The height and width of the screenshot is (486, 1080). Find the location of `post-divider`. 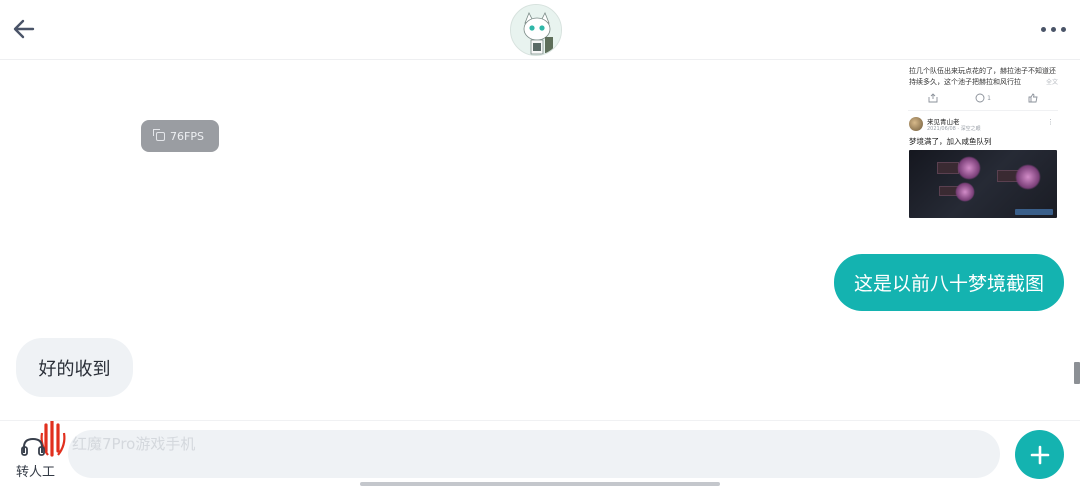

post-divider is located at coordinates (983, 110).